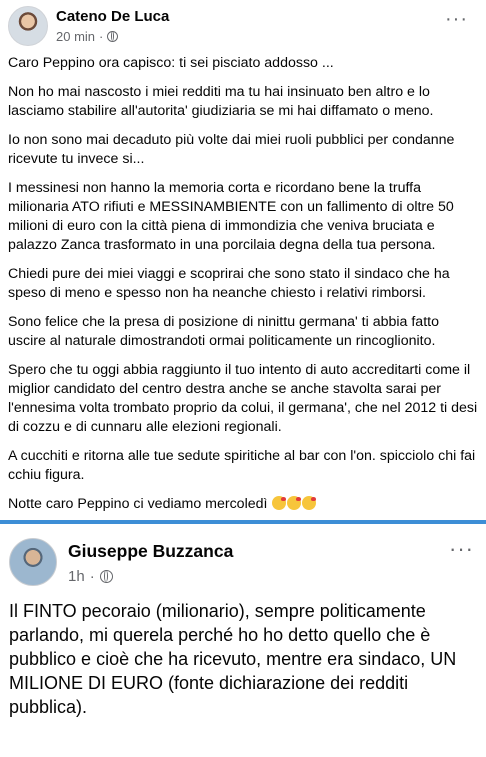  What do you see at coordinates (76, 576) in the screenshot?
I see `post-time: 1h` at bounding box center [76, 576].